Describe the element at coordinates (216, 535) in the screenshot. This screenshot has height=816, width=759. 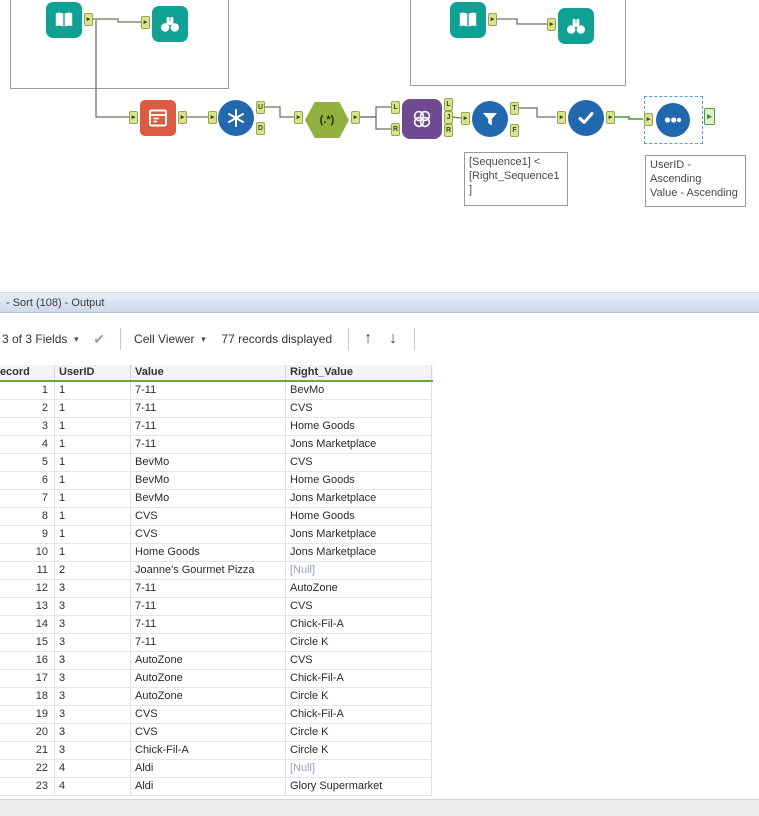
I see `table-row: 9 1 CVS Jons Marketplace` at that location.